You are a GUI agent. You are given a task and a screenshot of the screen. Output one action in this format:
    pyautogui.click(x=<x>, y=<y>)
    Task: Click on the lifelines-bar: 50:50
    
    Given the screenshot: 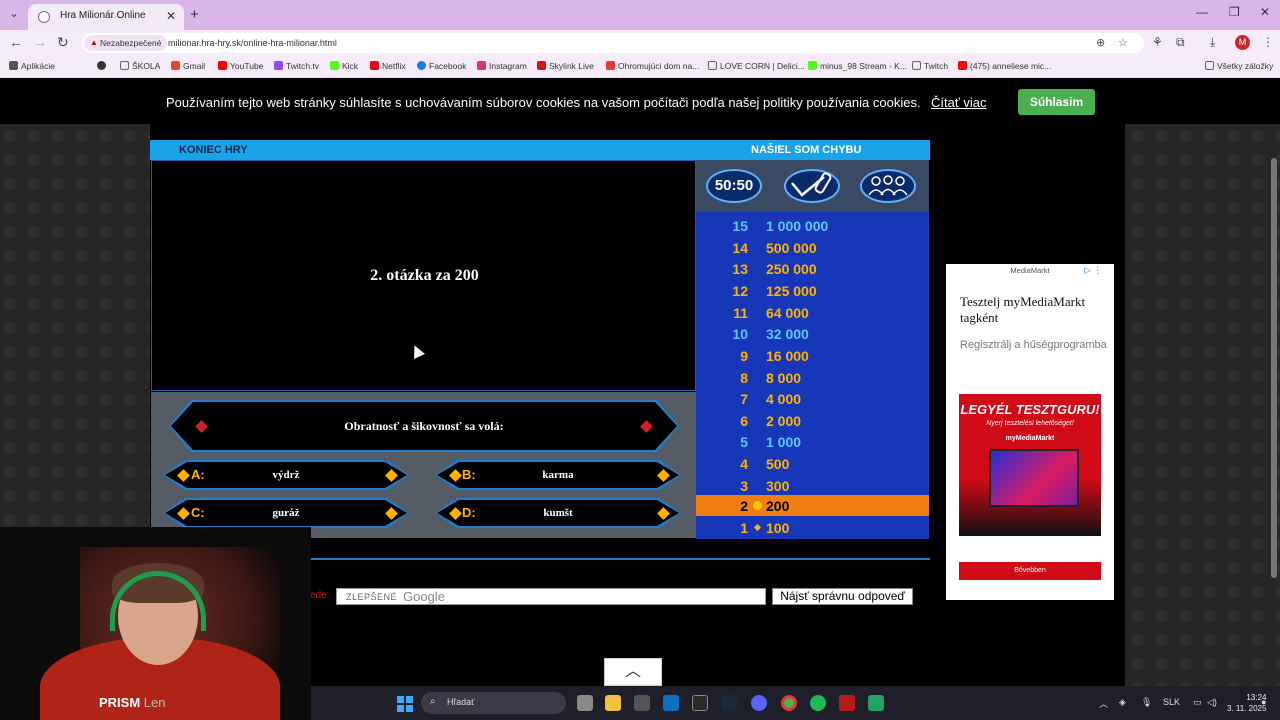 What is the action you would take?
    pyautogui.click(x=812, y=186)
    